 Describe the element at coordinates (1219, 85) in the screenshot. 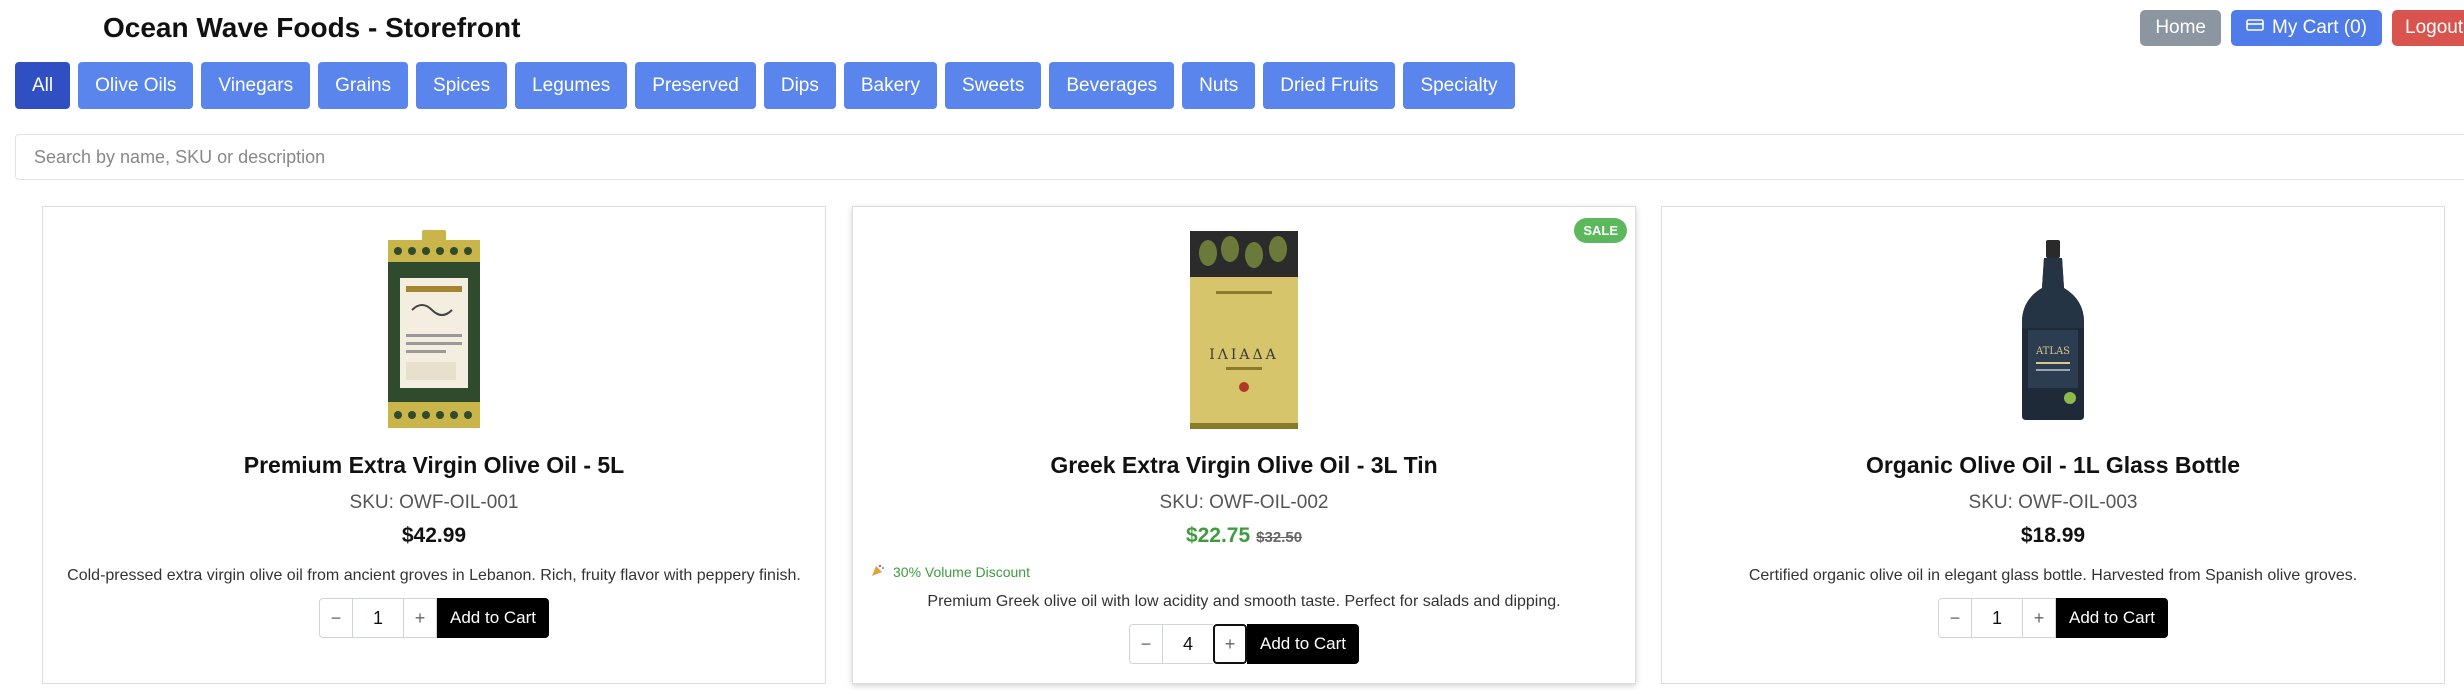

I see `tab-nuts: Nuts` at that location.